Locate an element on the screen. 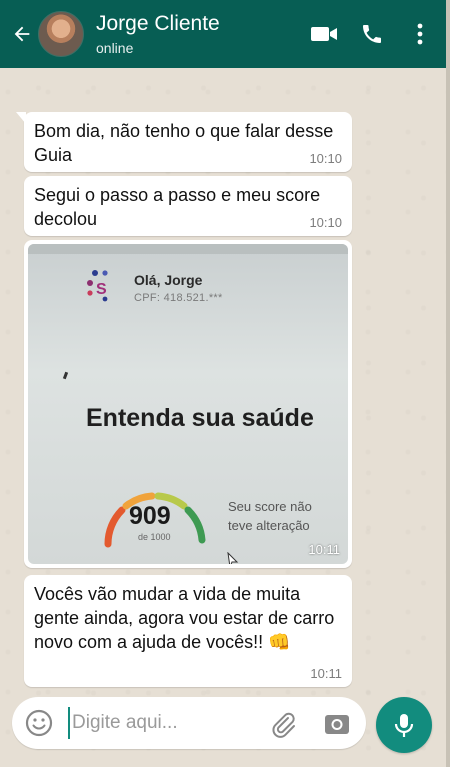 The height and width of the screenshot is (767, 450). mic-icon is located at coordinates (404, 725).